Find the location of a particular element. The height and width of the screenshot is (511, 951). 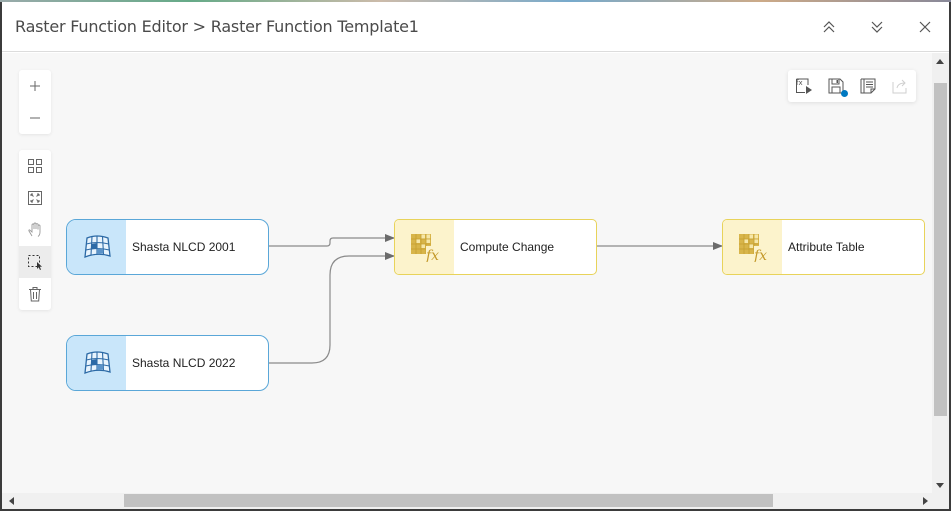

select-button is located at coordinates (35, 262).